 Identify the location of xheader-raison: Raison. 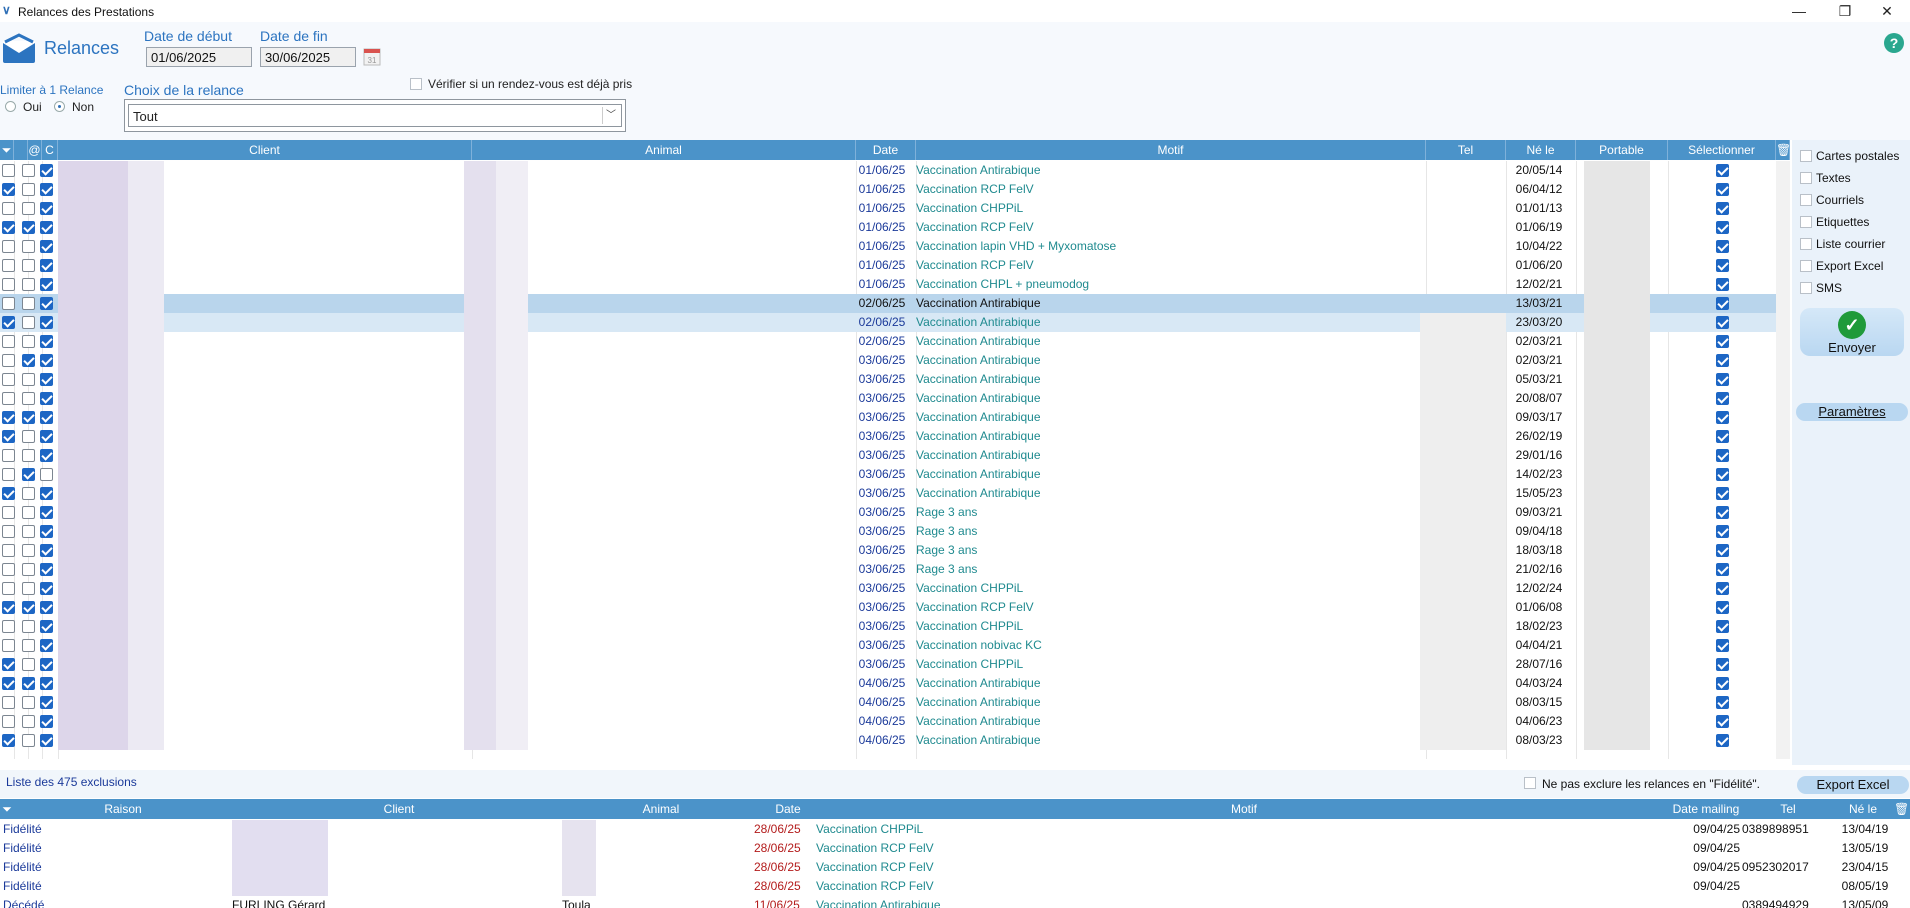
(123, 809).